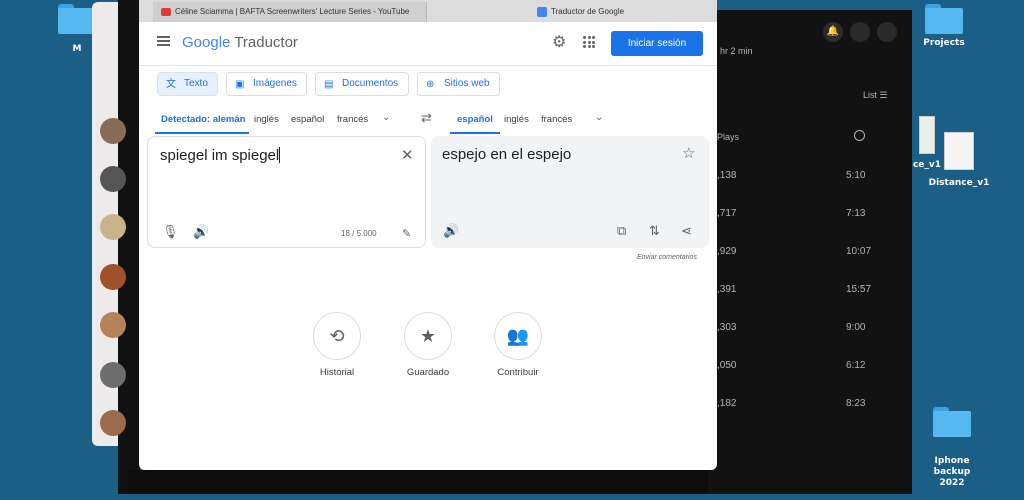  What do you see at coordinates (952, 472) in the screenshot?
I see `desktop-icon-label: Iphone backup 2022` at bounding box center [952, 472].